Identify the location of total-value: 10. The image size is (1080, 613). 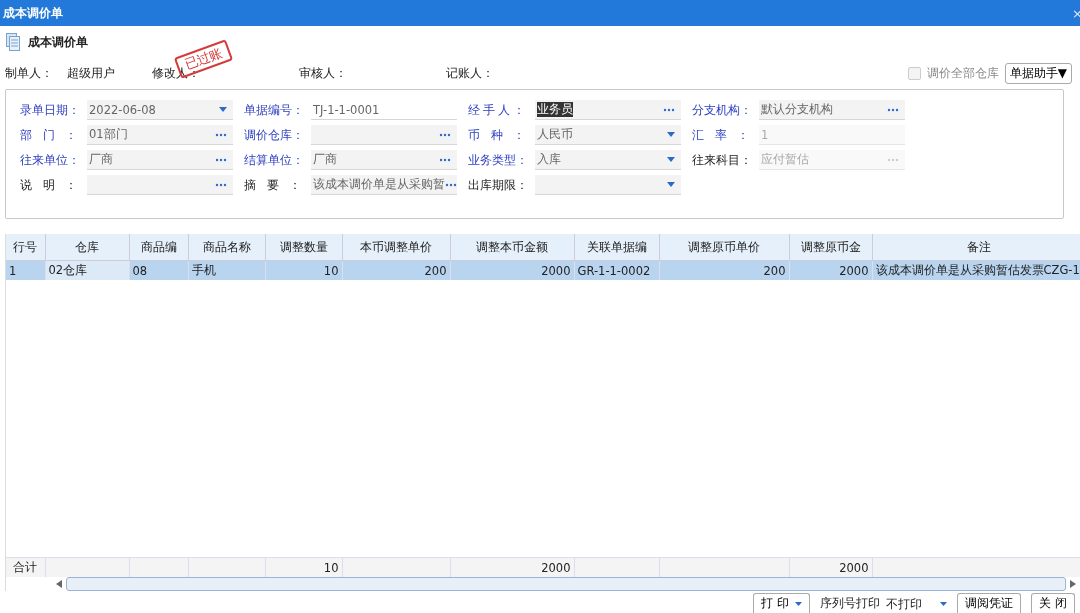
(331, 567).